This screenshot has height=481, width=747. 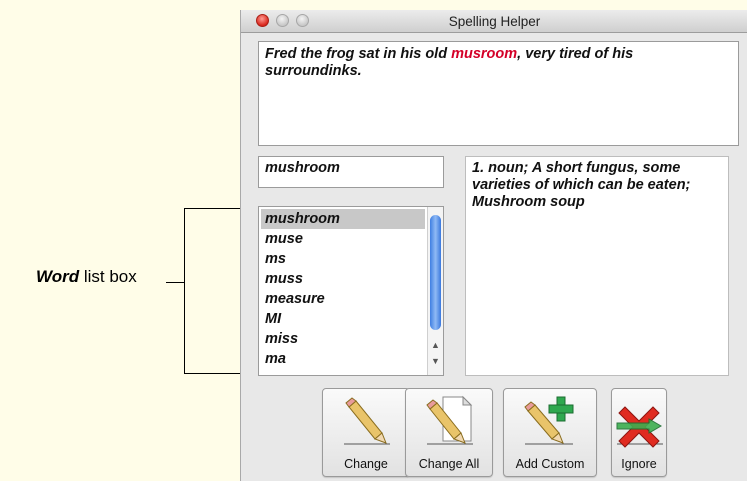 I want to click on list-item: ms, so click(x=343, y=259).